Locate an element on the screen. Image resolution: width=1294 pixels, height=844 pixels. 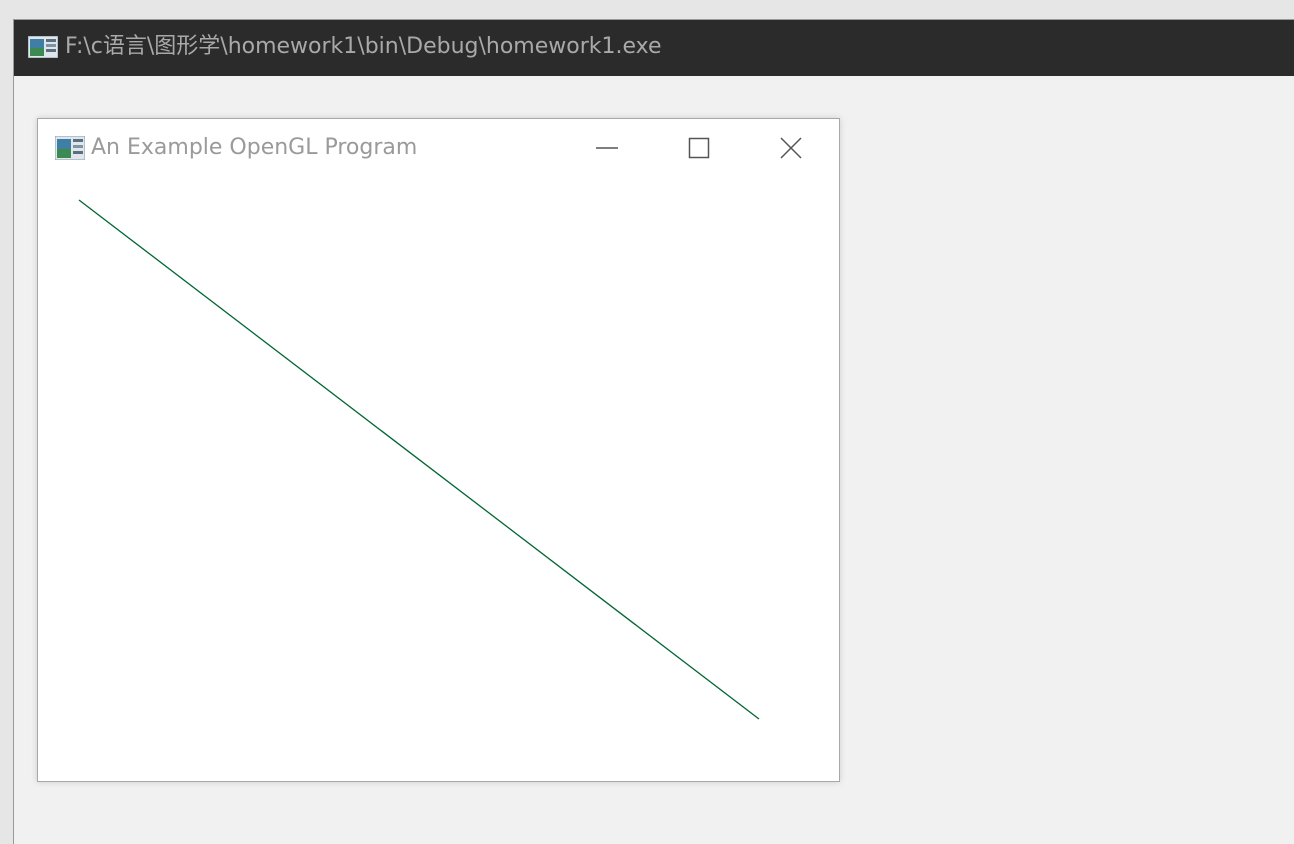
close-button is located at coordinates (791, 148).